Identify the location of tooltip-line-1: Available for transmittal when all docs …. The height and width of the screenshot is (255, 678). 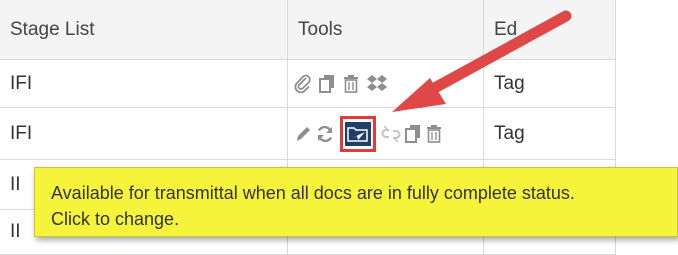
(313, 193).